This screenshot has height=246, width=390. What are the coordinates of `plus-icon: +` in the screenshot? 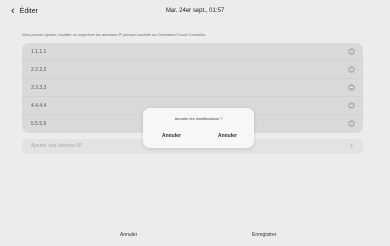 It's located at (351, 146).